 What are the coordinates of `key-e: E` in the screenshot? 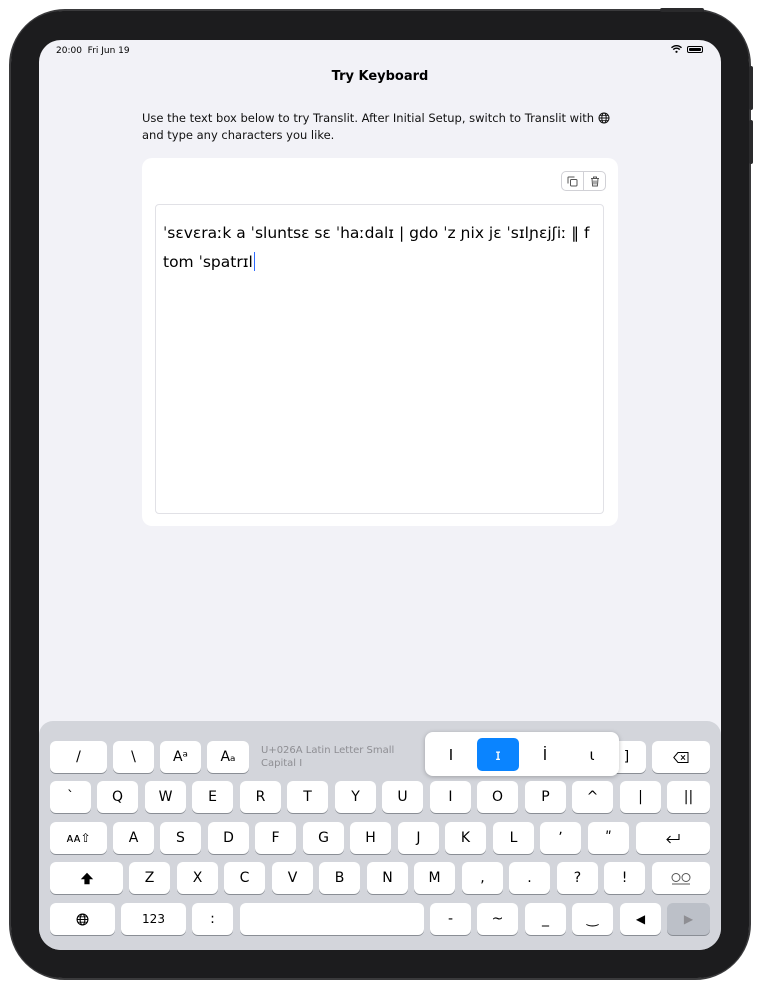 It's located at (212, 797).